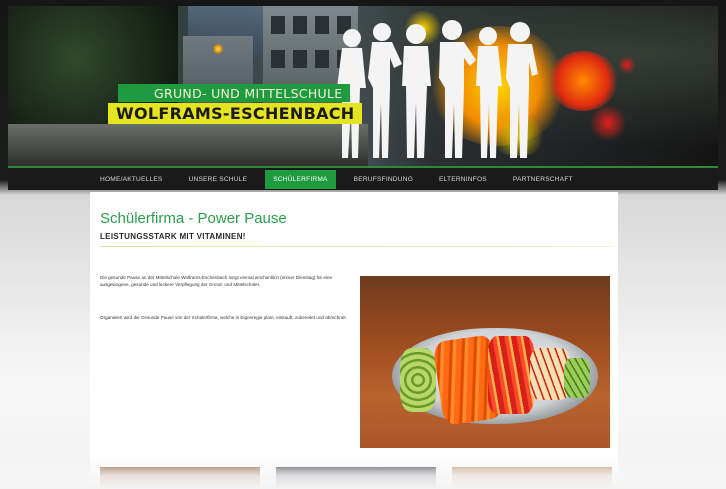 This screenshot has height=489, width=726. Describe the element at coordinates (188, 145) in the screenshot. I see `ground` at that location.